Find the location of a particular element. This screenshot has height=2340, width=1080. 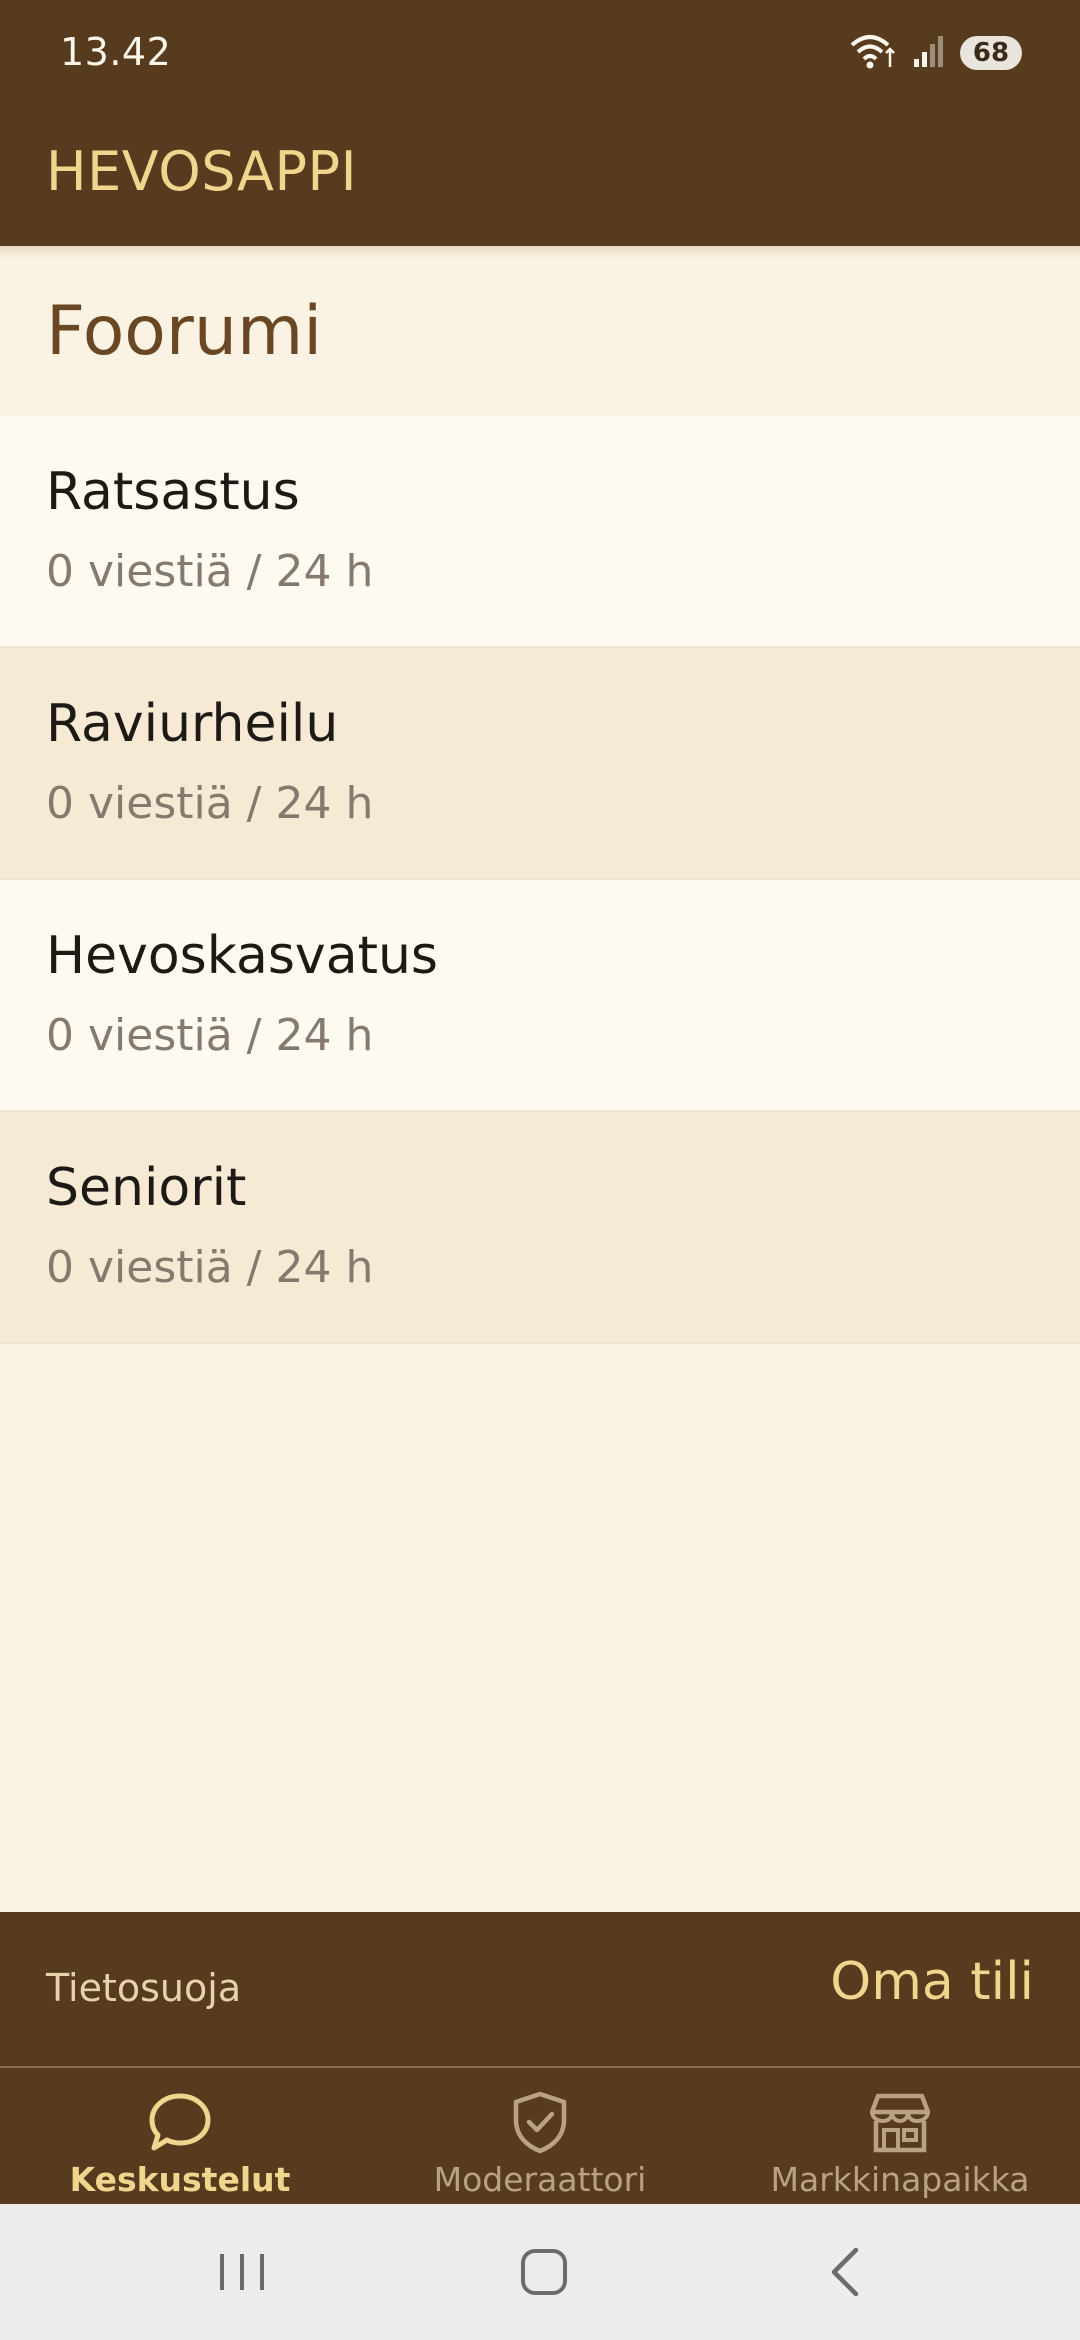

app-bar: HEVOSAPPI is located at coordinates (540, 179).